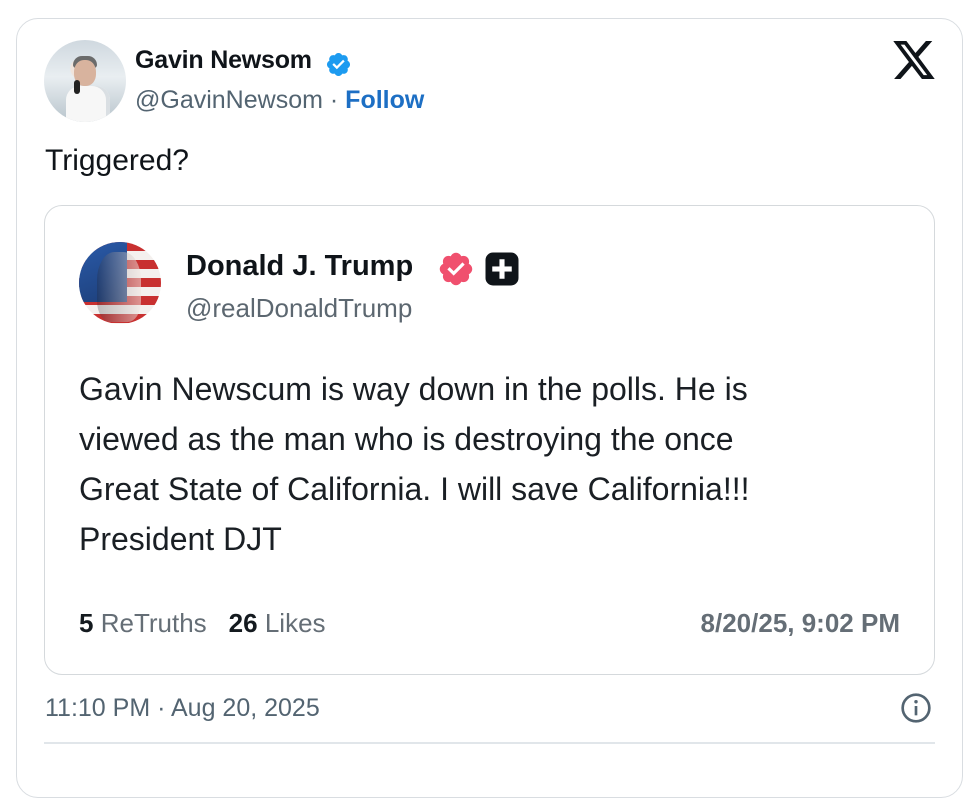 The width and height of the screenshot is (980, 798). I want to click on tweet-timestamp: 11:10 PM · Aug 20, 2025, so click(182, 708).